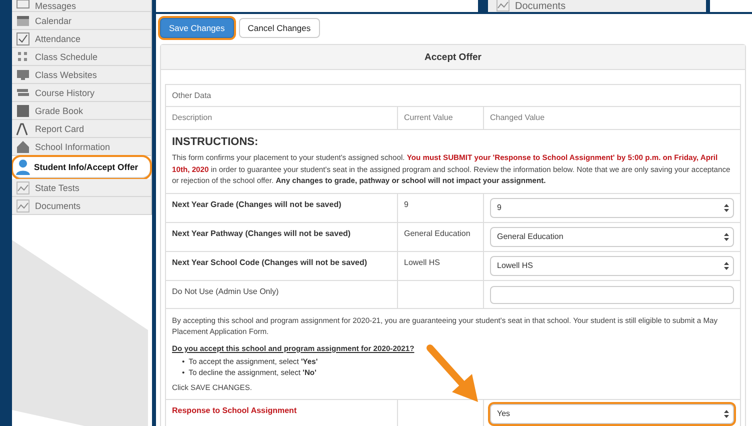 This screenshot has width=752, height=426. I want to click on sidebar-item: Class Websites, so click(81, 75).